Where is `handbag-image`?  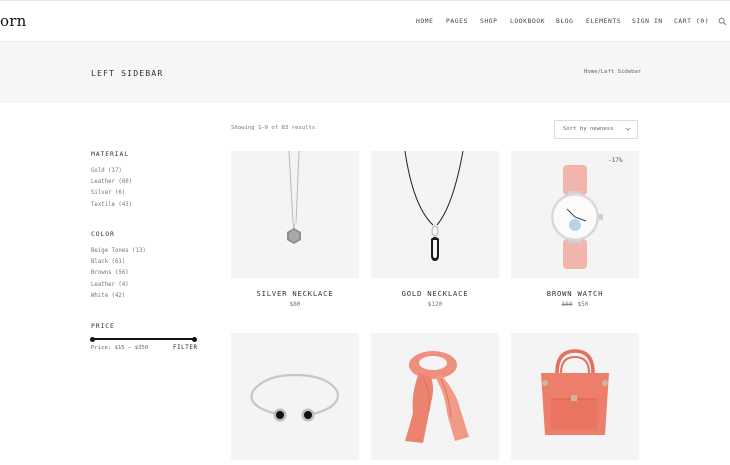 handbag-image is located at coordinates (575, 392).